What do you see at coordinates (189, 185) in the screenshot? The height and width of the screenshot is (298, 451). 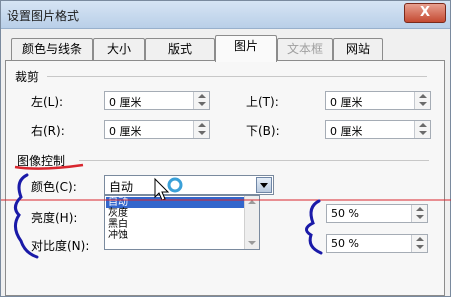 I see `color-select: 自动` at bounding box center [189, 185].